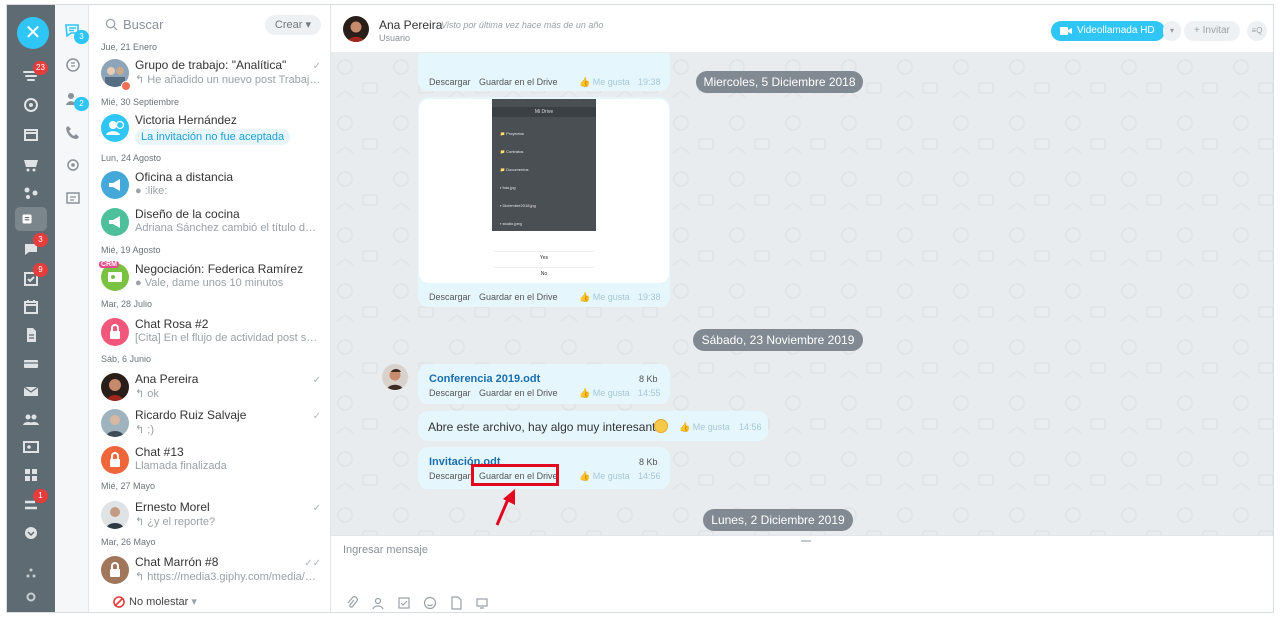 The width and height of the screenshot is (1280, 617). Describe the element at coordinates (31, 533) in the screenshot. I see `chevron-down-icon` at that location.